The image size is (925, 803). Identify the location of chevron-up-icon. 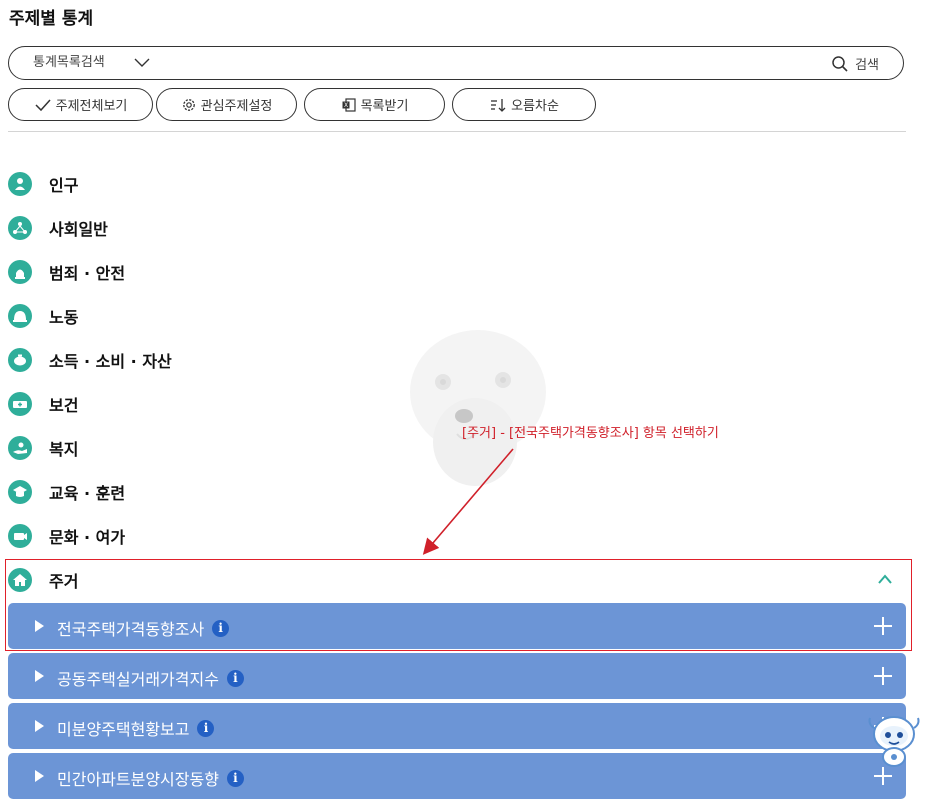
(885, 579).